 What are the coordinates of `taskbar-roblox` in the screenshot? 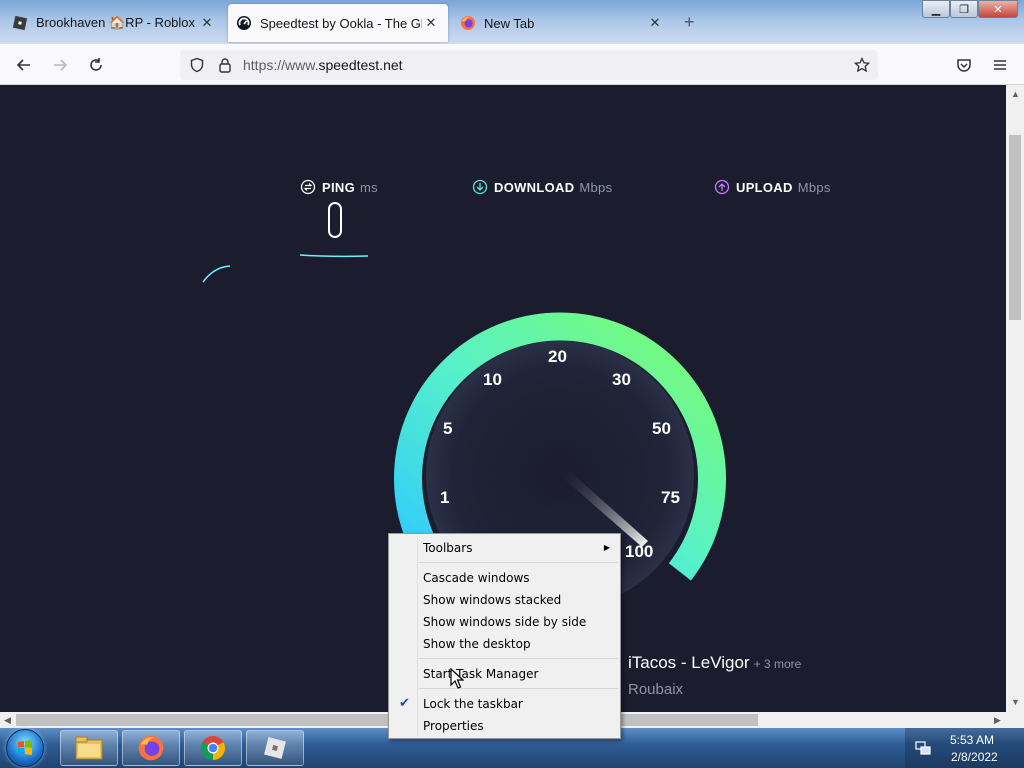 It's located at (275, 748).